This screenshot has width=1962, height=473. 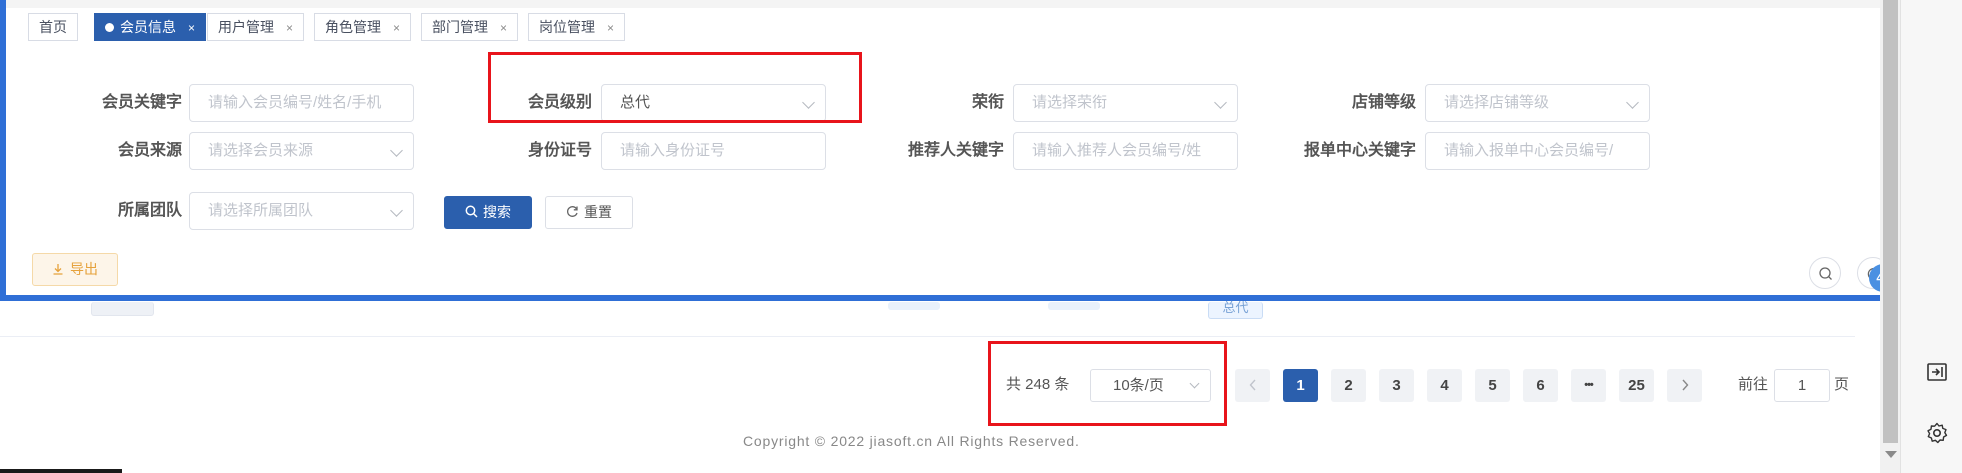 I want to click on tab-post-management: 岗位管理 ×, so click(x=577, y=27).